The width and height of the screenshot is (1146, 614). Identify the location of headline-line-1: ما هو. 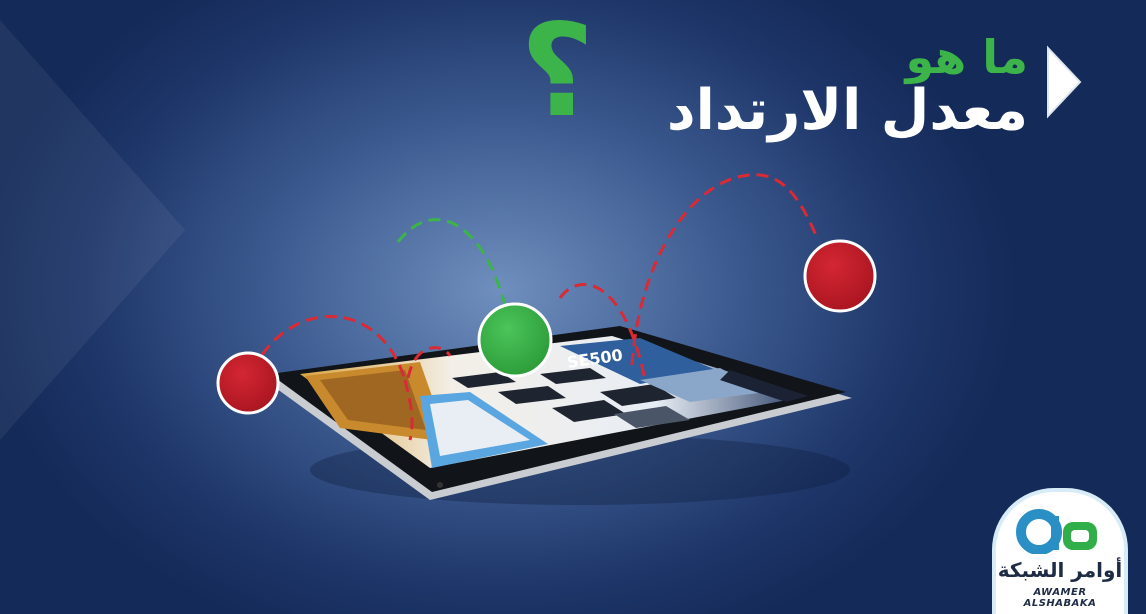
(966, 57).